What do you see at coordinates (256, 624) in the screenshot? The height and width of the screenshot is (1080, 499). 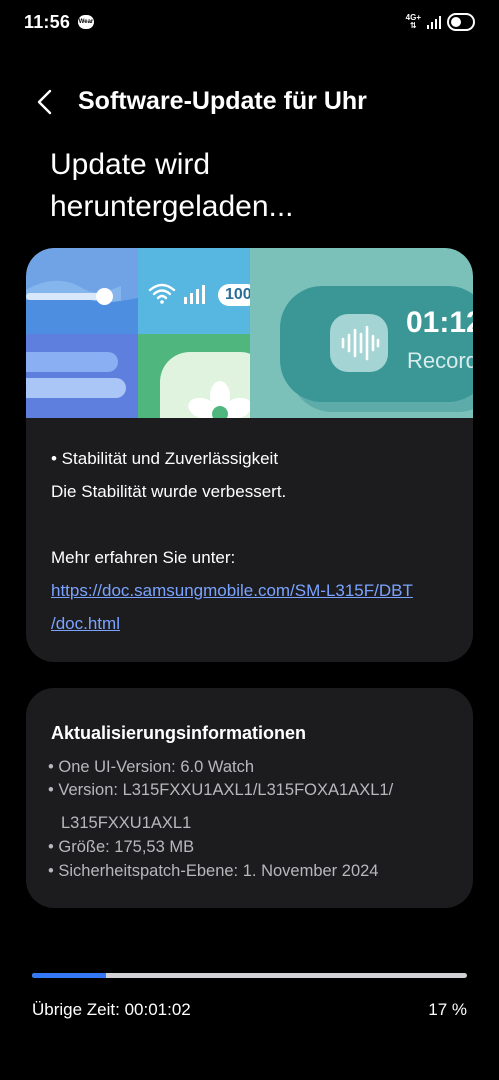 I see `release-notes-link-continued: /doc.html` at bounding box center [256, 624].